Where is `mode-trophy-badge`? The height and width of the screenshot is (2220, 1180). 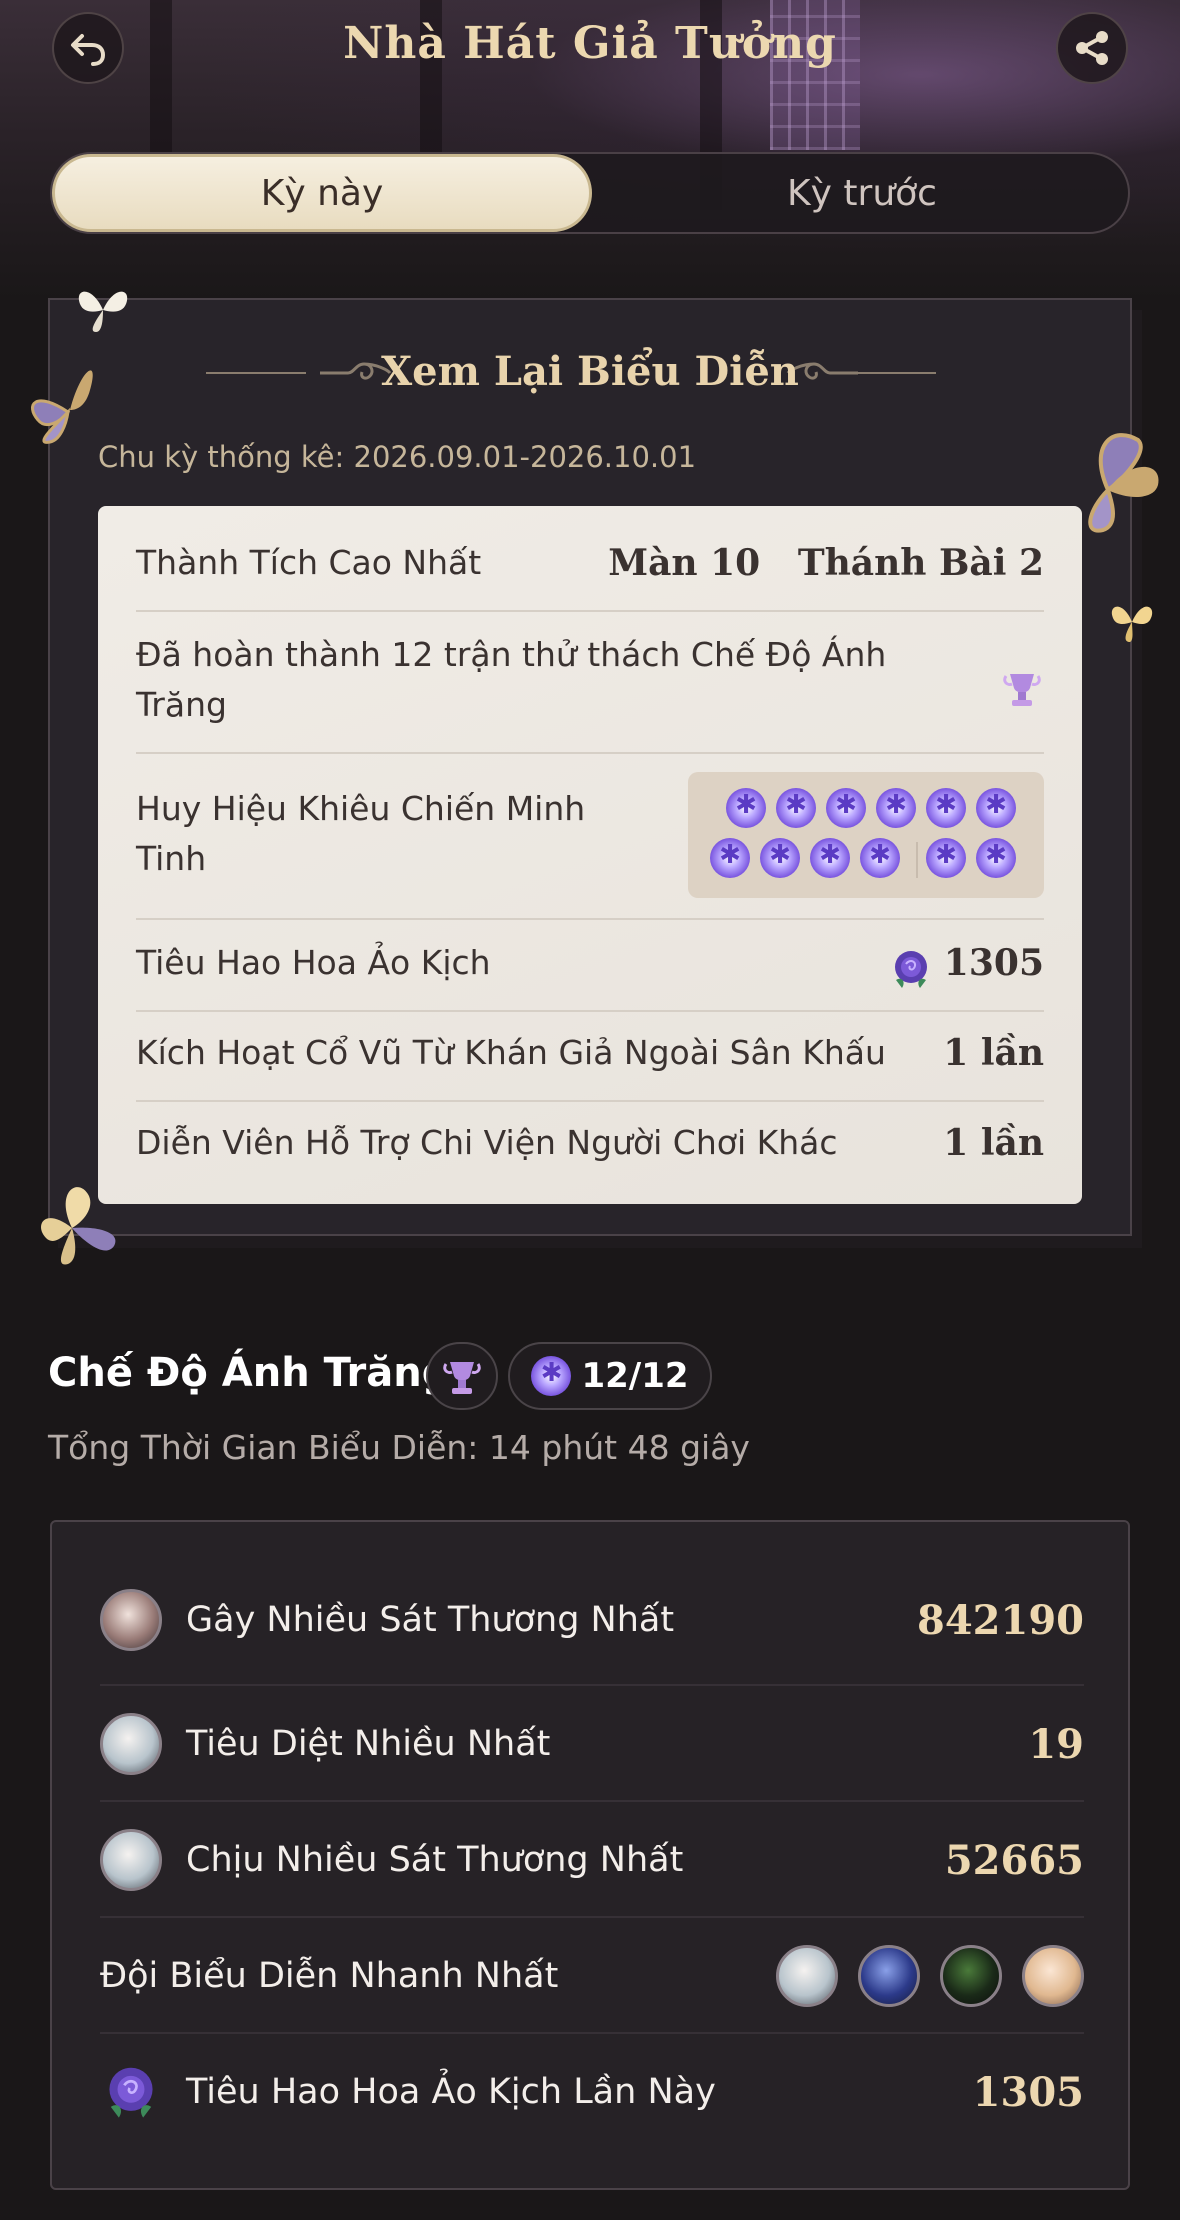
mode-trophy-badge is located at coordinates (462, 1376).